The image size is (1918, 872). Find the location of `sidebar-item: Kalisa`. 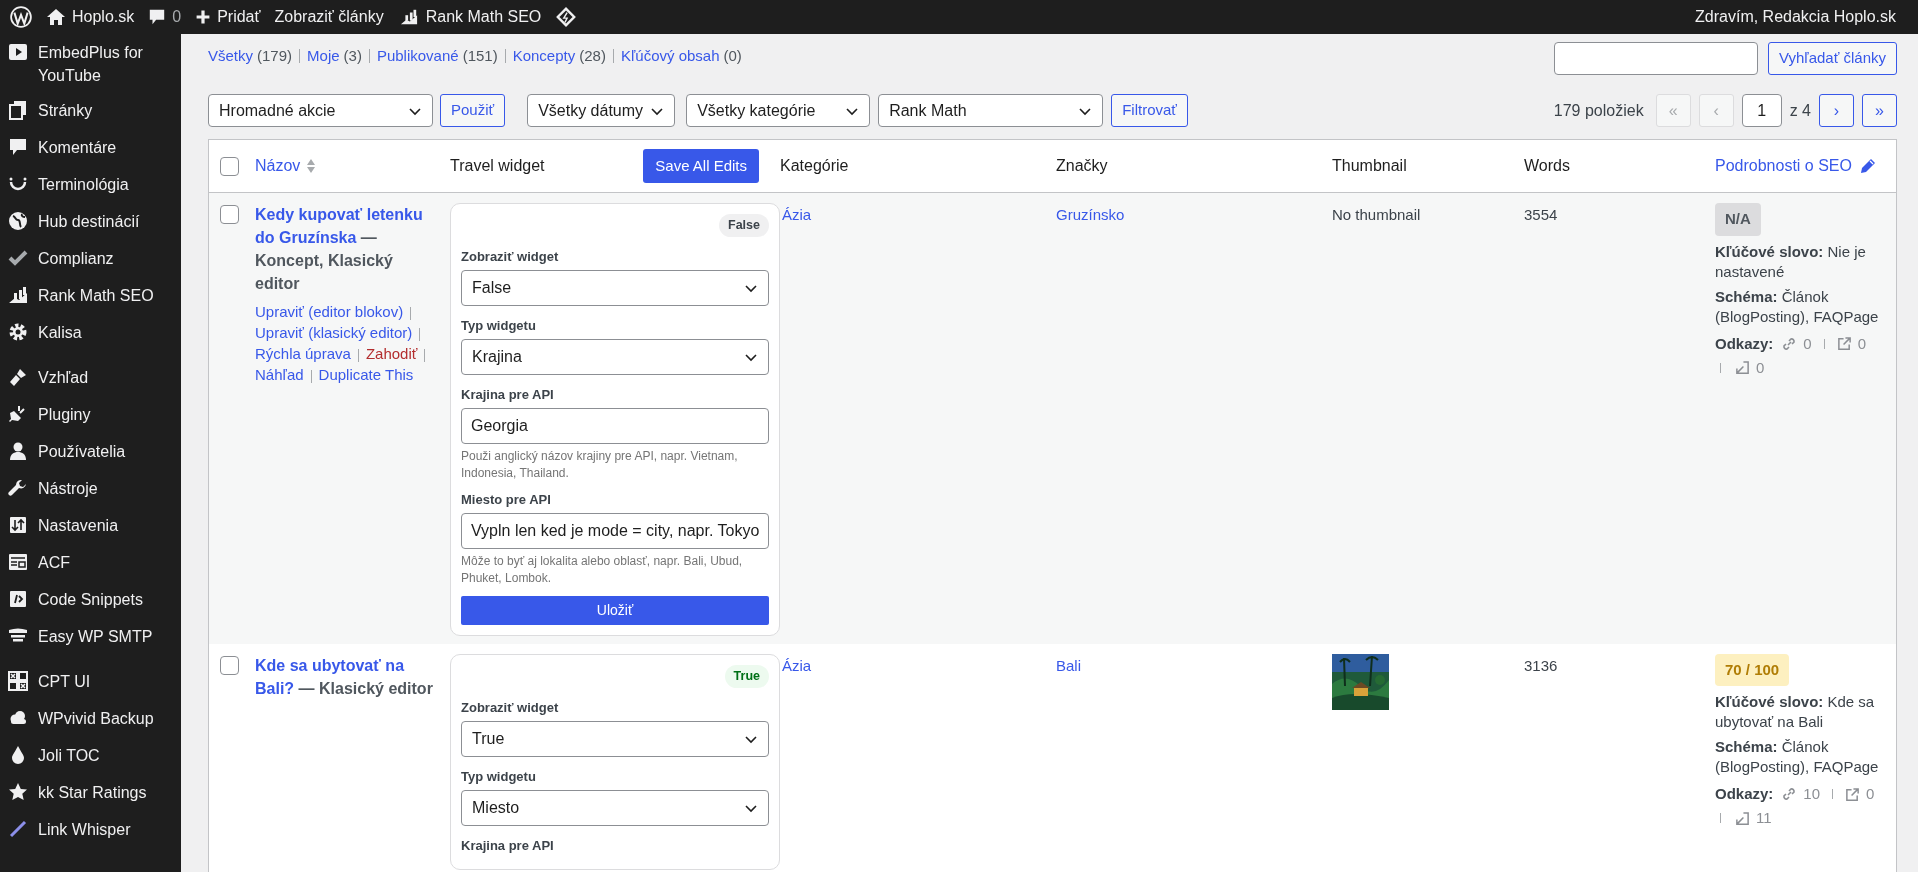

sidebar-item: Kalisa is located at coordinates (90, 332).